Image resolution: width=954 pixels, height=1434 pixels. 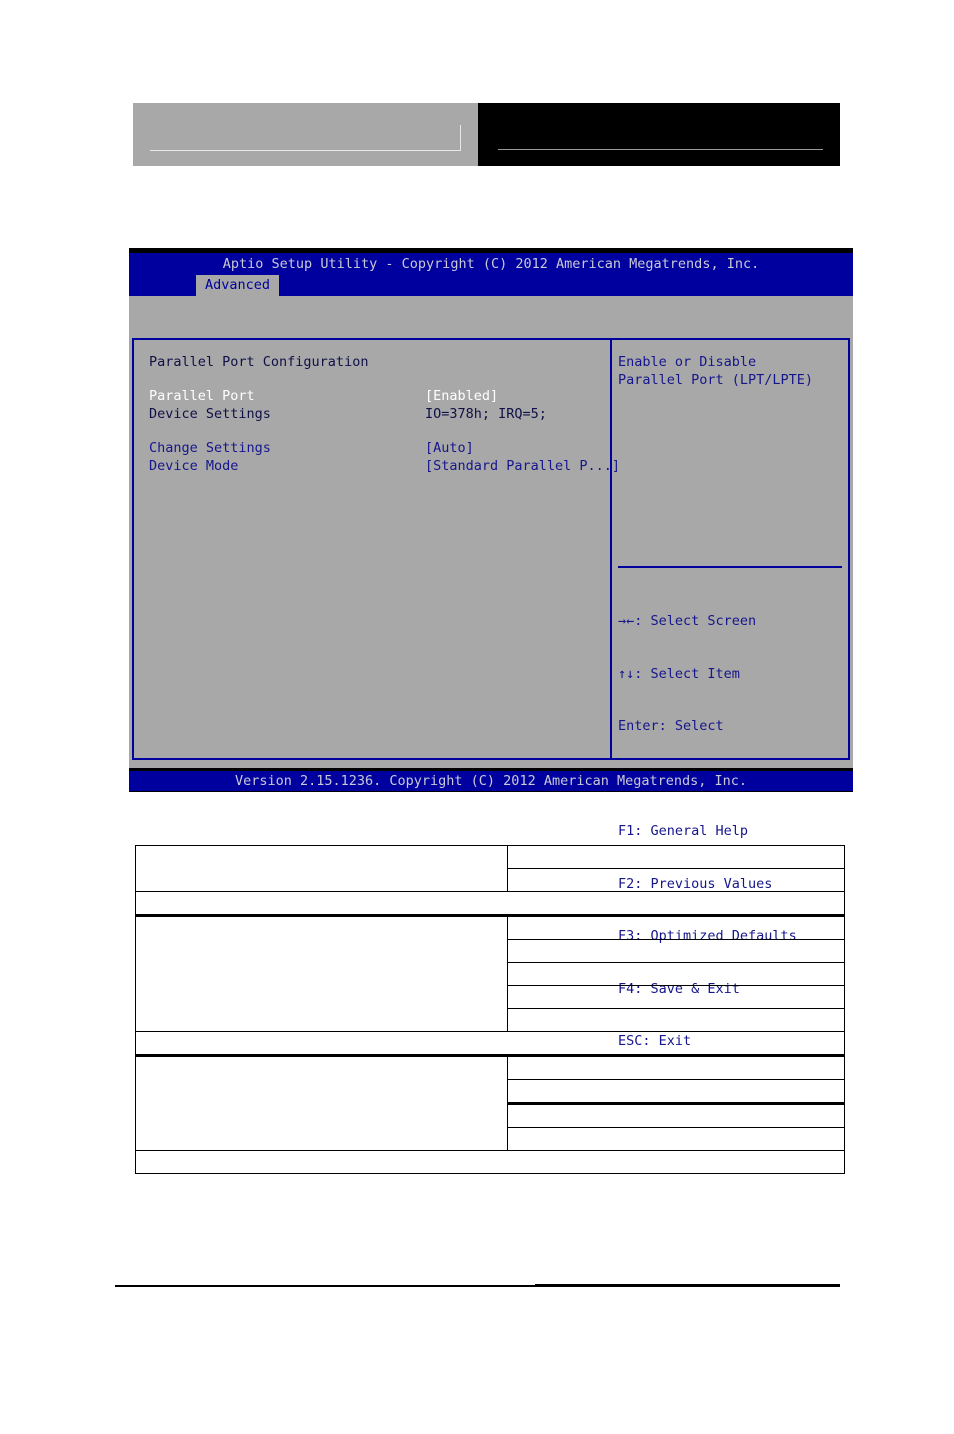 What do you see at coordinates (660, 149) in the screenshot?
I see `black-block-underline` at bounding box center [660, 149].